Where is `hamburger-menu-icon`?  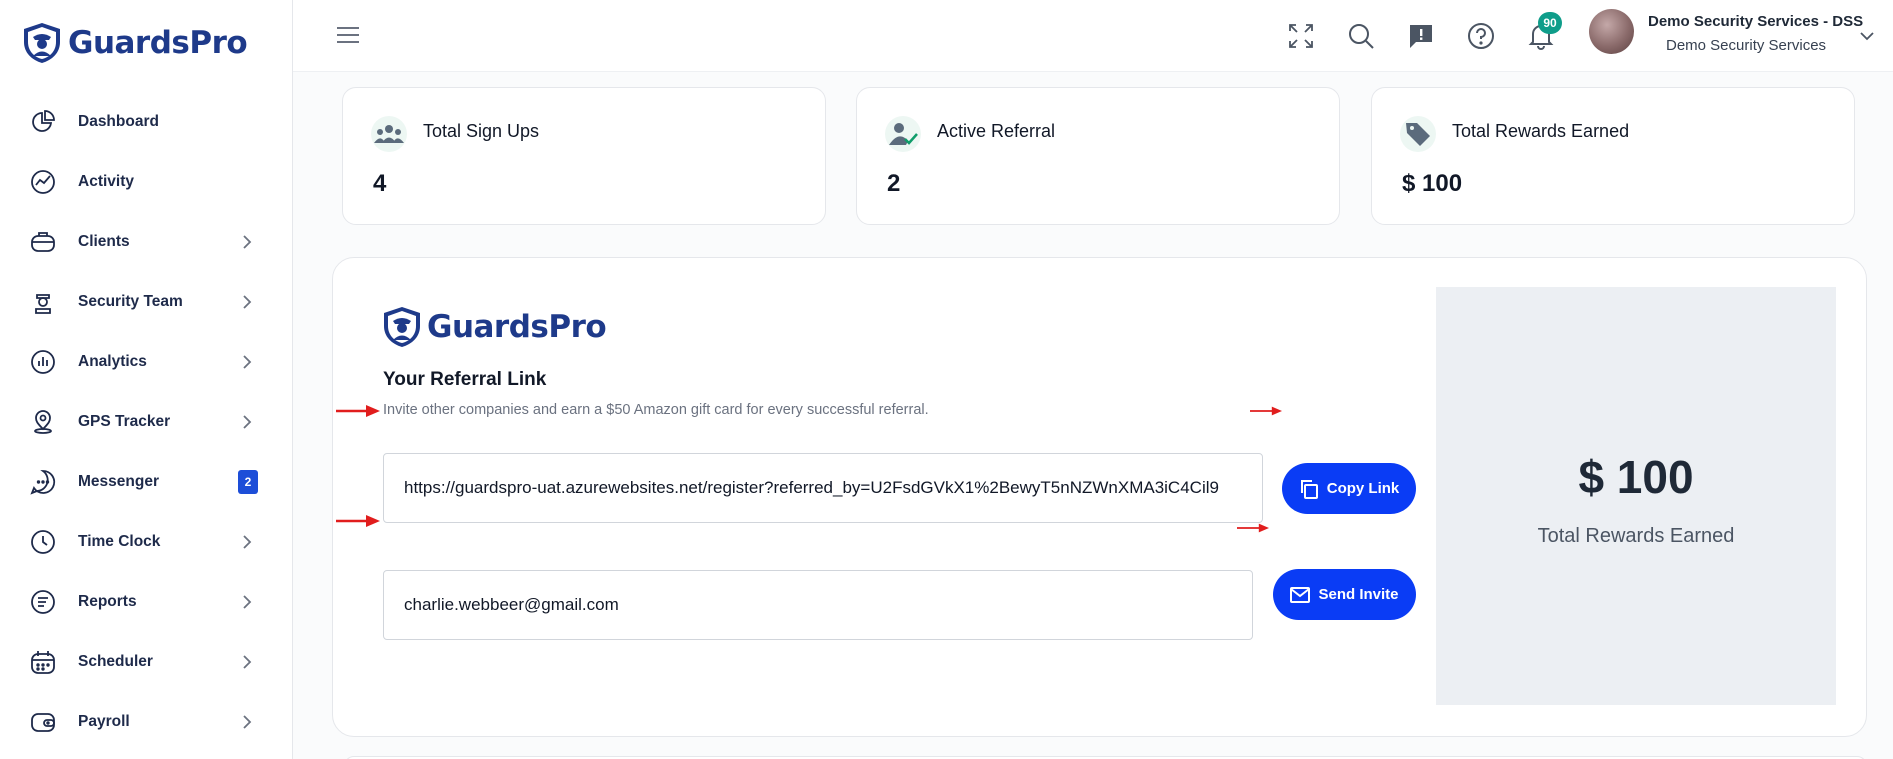 hamburger-menu-icon is located at coordinates (348, 35).